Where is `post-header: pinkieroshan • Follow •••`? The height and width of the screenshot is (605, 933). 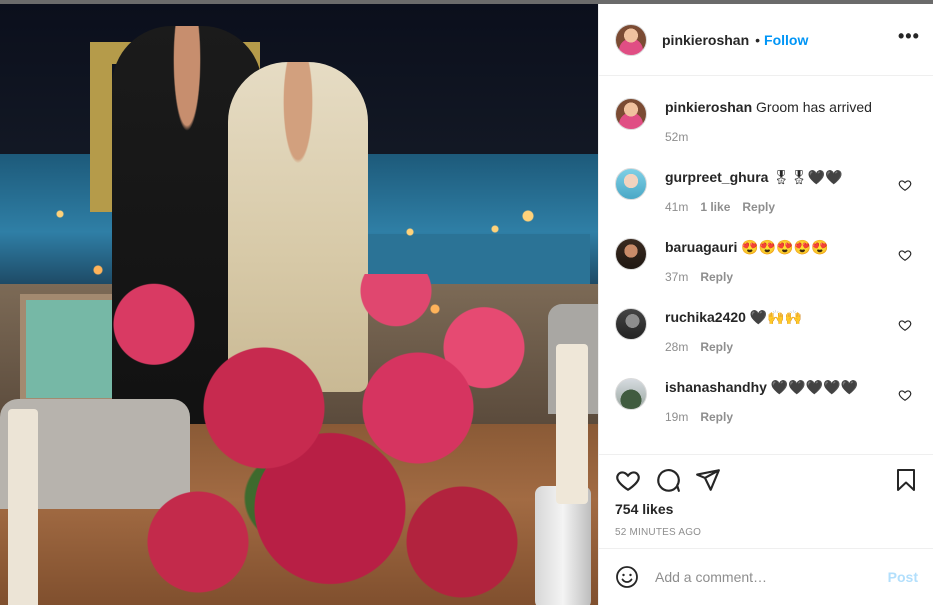 post-header: pinkieroshan • Follow ••• is located at coordinates (766, 40).